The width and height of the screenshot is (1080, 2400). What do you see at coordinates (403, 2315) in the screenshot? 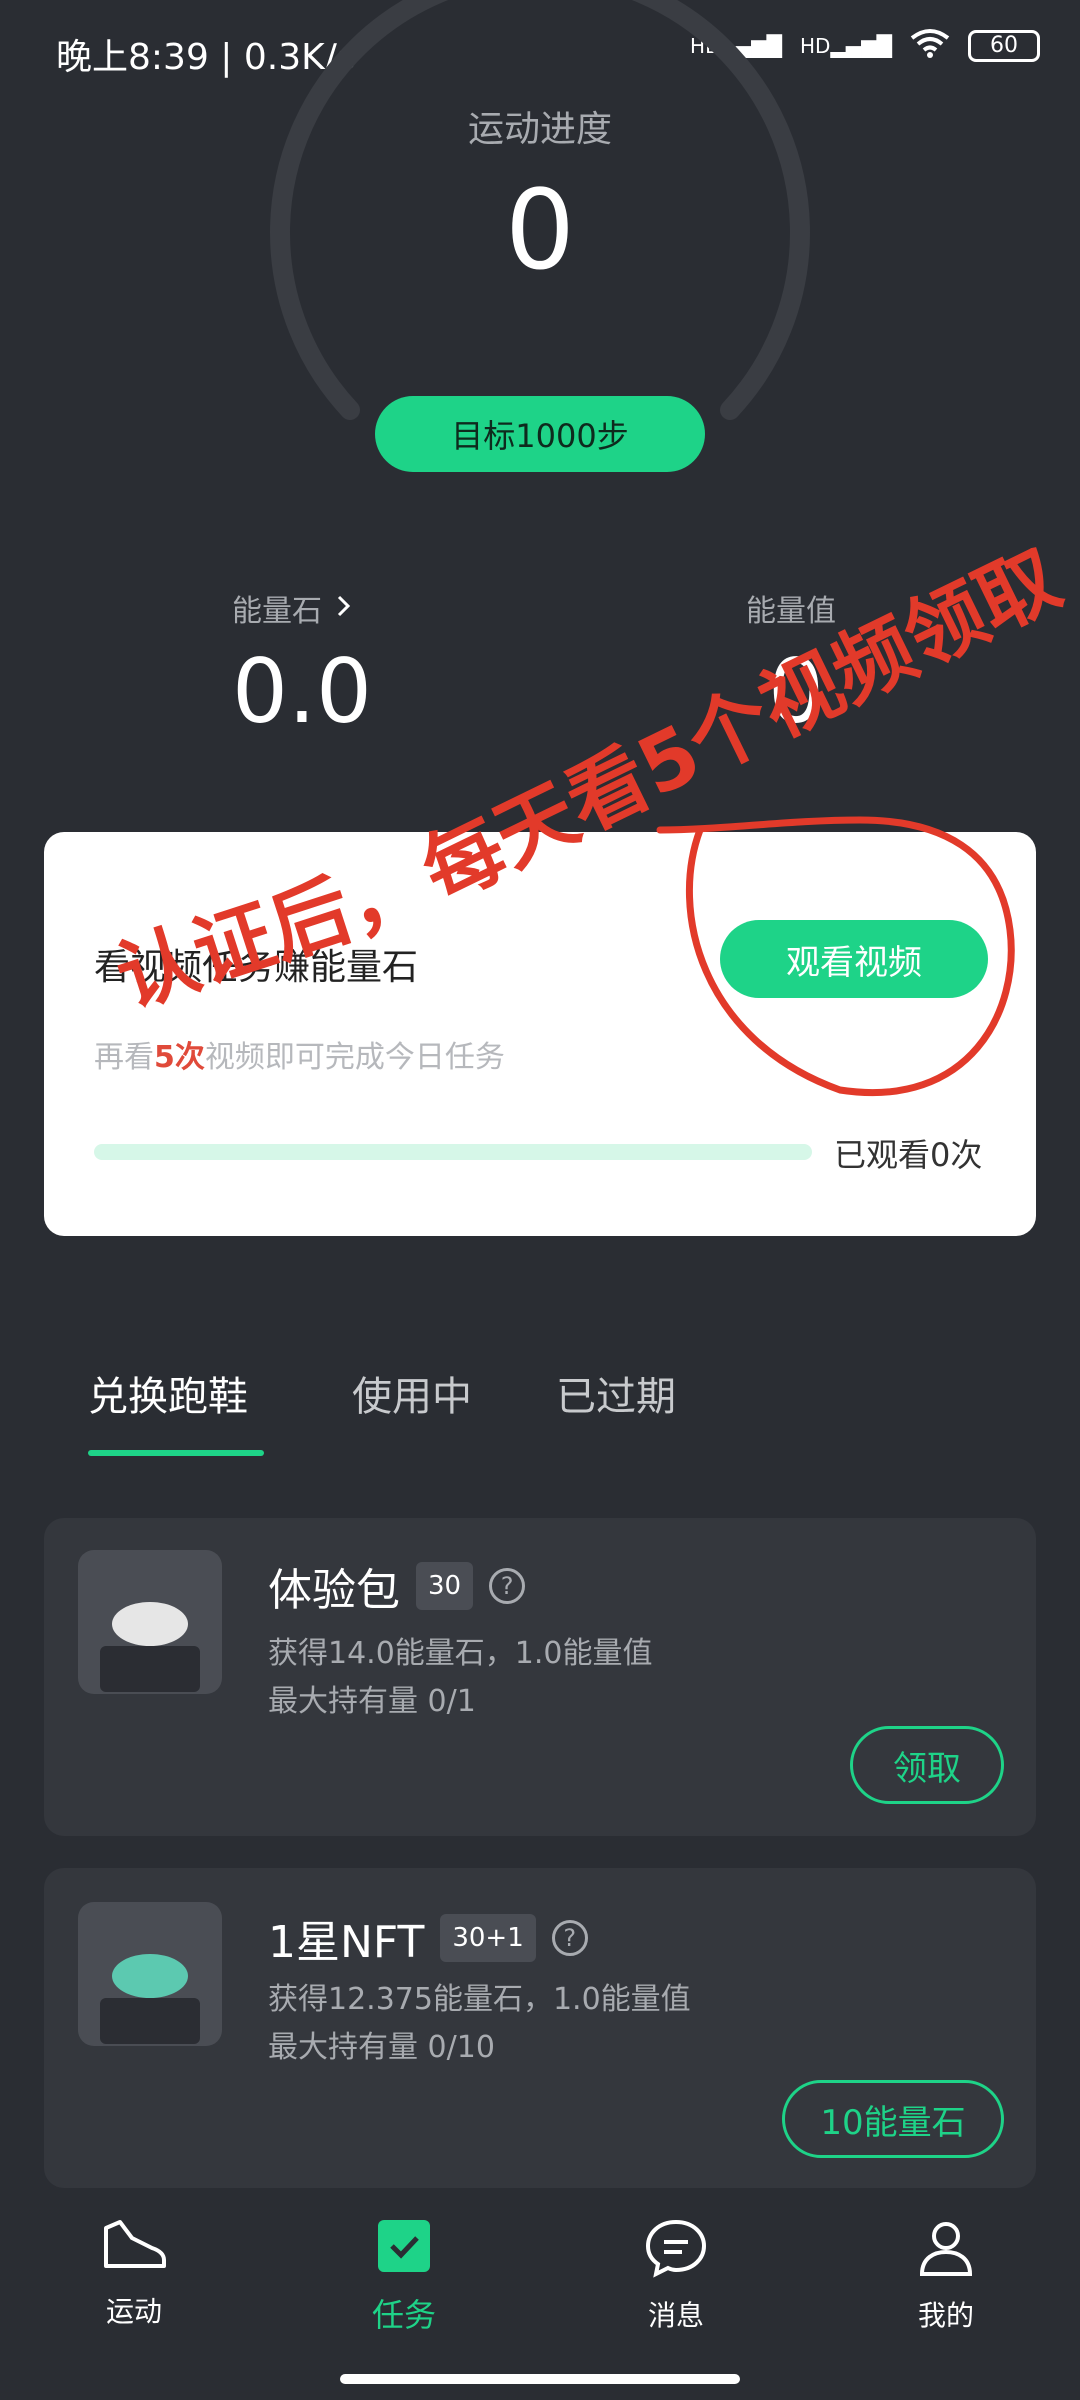
I see `nav-label-task: 任务` at bounding box center [403, 2315].